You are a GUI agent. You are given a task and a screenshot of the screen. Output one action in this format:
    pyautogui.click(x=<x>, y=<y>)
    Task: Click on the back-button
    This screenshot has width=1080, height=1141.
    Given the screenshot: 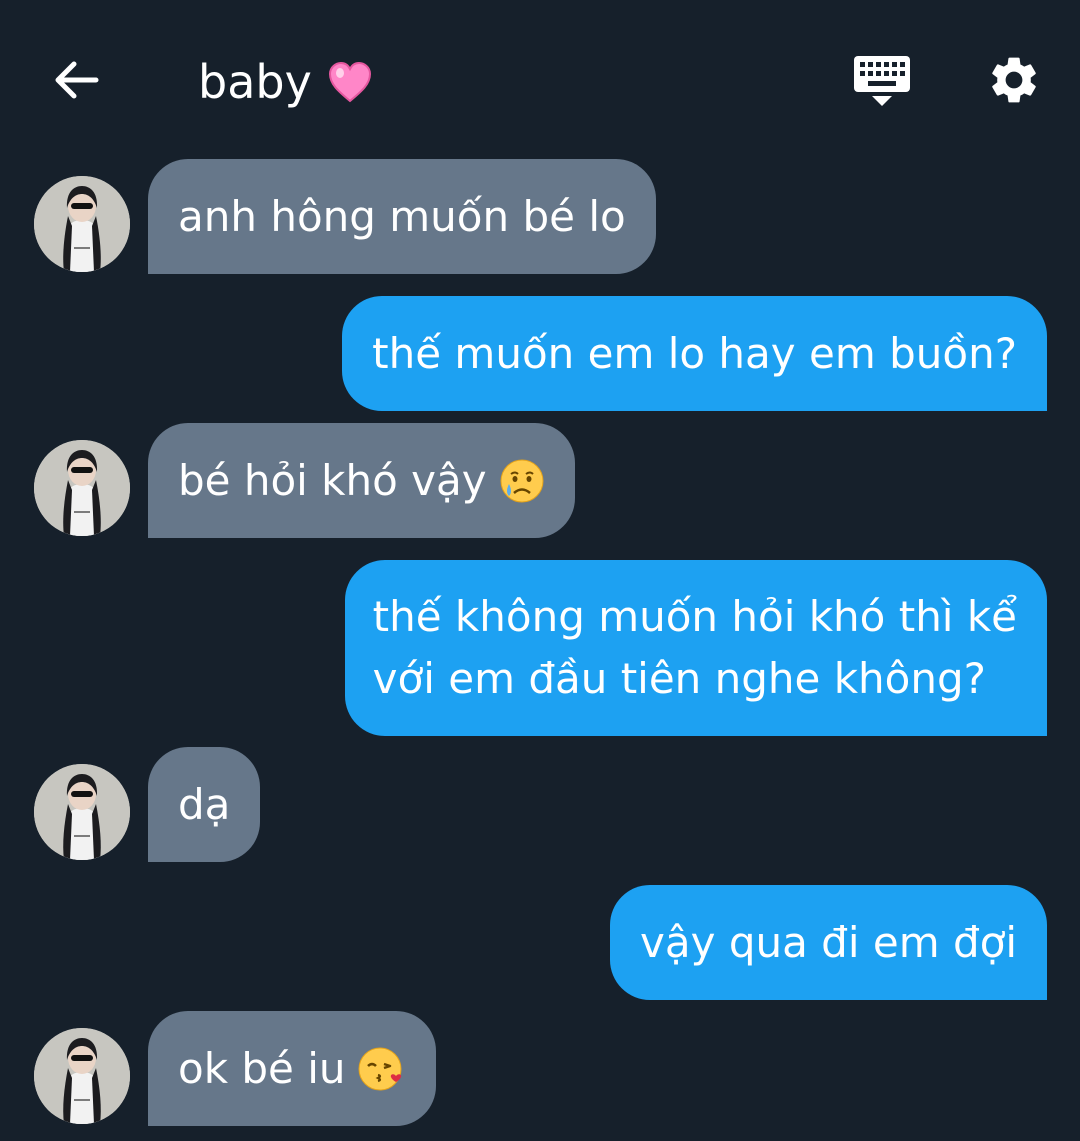 What is the action you would take?
    pyautogui.click(x=76, y=80)
    